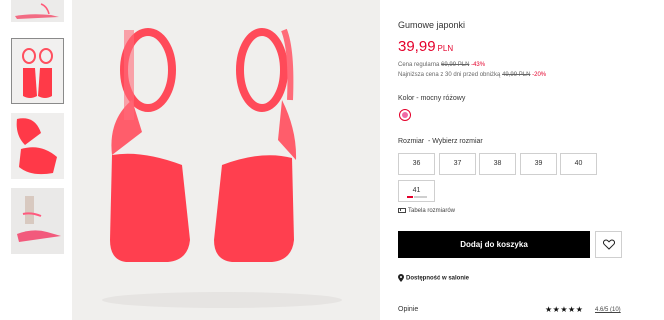 This screenshot has height=320, width=664. I want to click on thumbnail-model, so click(37, 221).